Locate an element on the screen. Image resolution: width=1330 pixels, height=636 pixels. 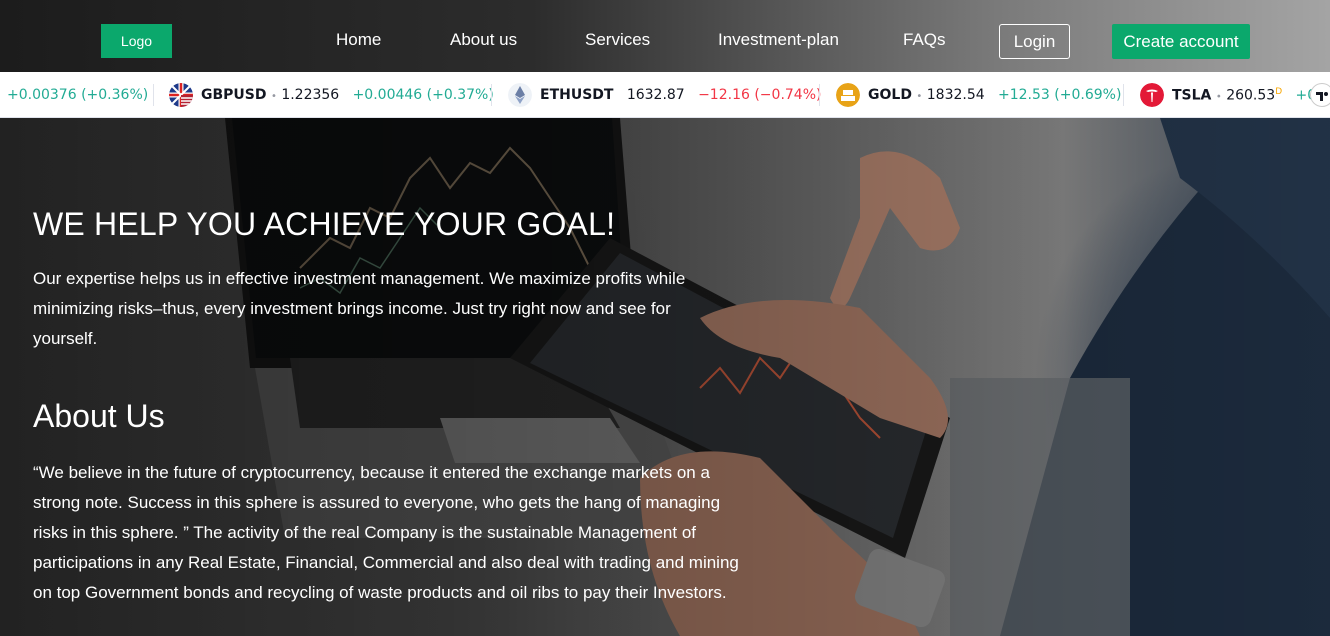
ticker-item-ethusdt: ETHUSDT 1632.87 −12.16 (−0.74%) is located at coordinates (680, 95).